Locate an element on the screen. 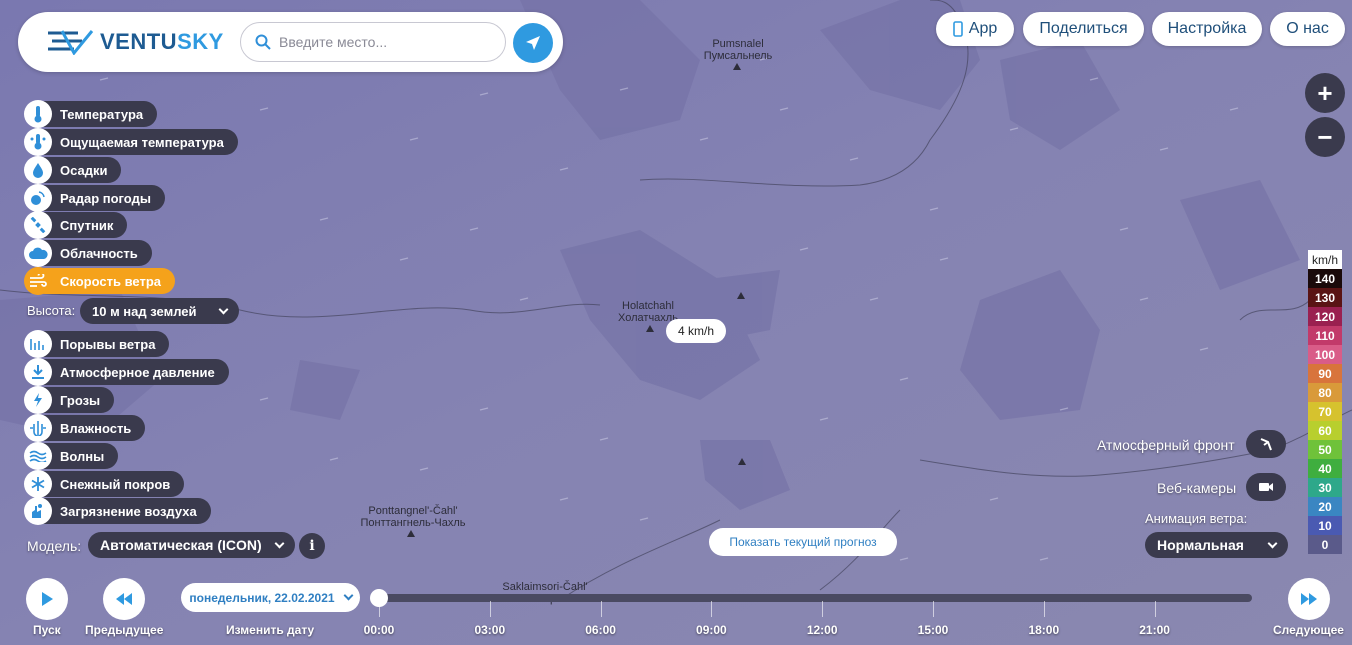 The width and height of the screenshot is (1352, 645). layer-snow-cover: Снежный покров is located at coordinates (104, 484).